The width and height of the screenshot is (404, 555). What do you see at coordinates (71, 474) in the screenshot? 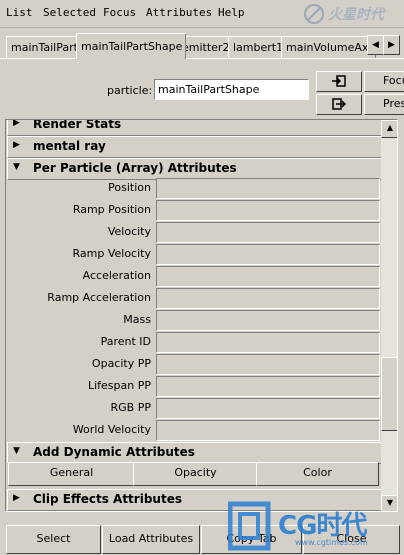
I see `general-button: General` at bounding box center [71, 474].